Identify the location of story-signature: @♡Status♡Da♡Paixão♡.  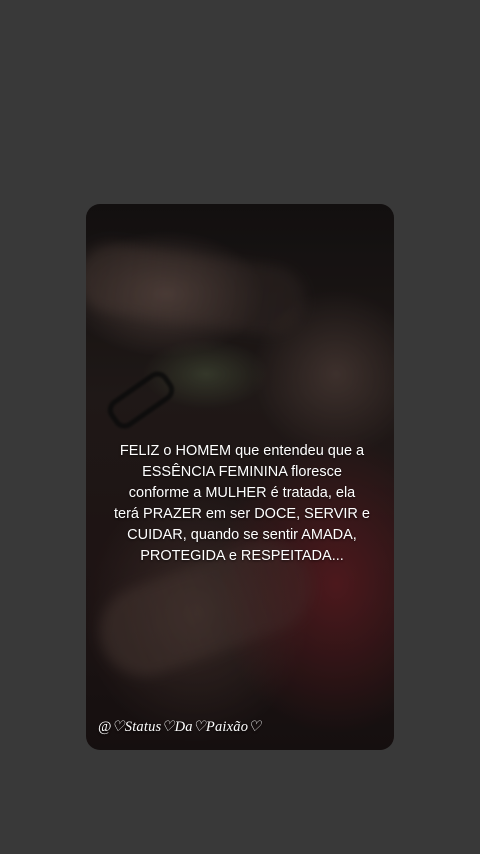
(180, 727).